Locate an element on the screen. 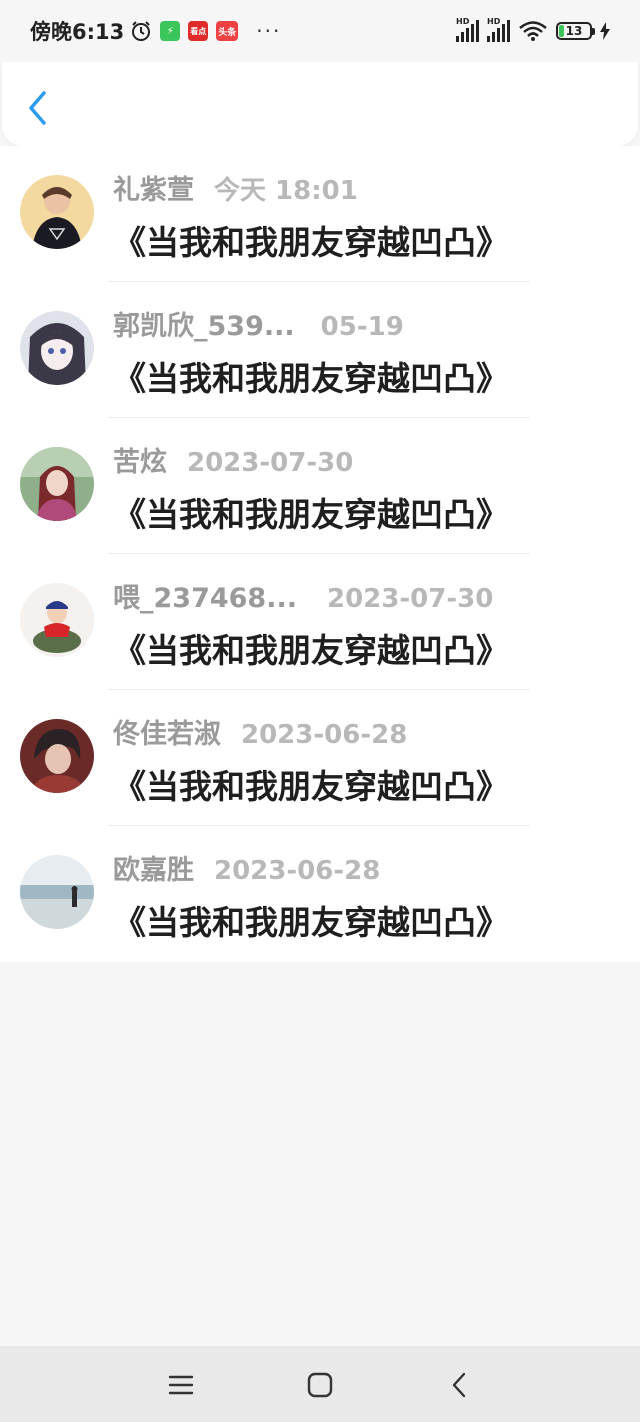 Image resolution: width=640 pixels, height=1422 pixels. user-name: 礼紫萱 is located at coordinates (153, 187).